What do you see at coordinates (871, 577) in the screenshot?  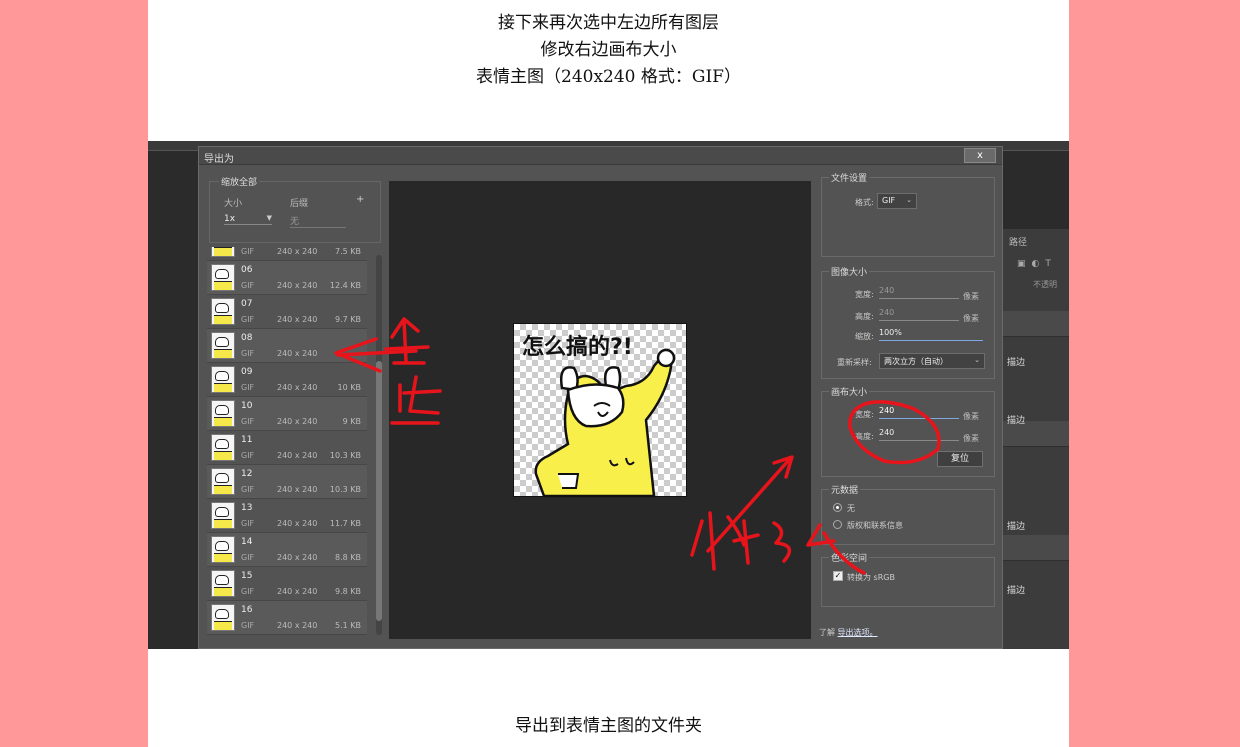 I see `convert-srgb-label: 转换为 sRGB` at bounding box center [871, 577].